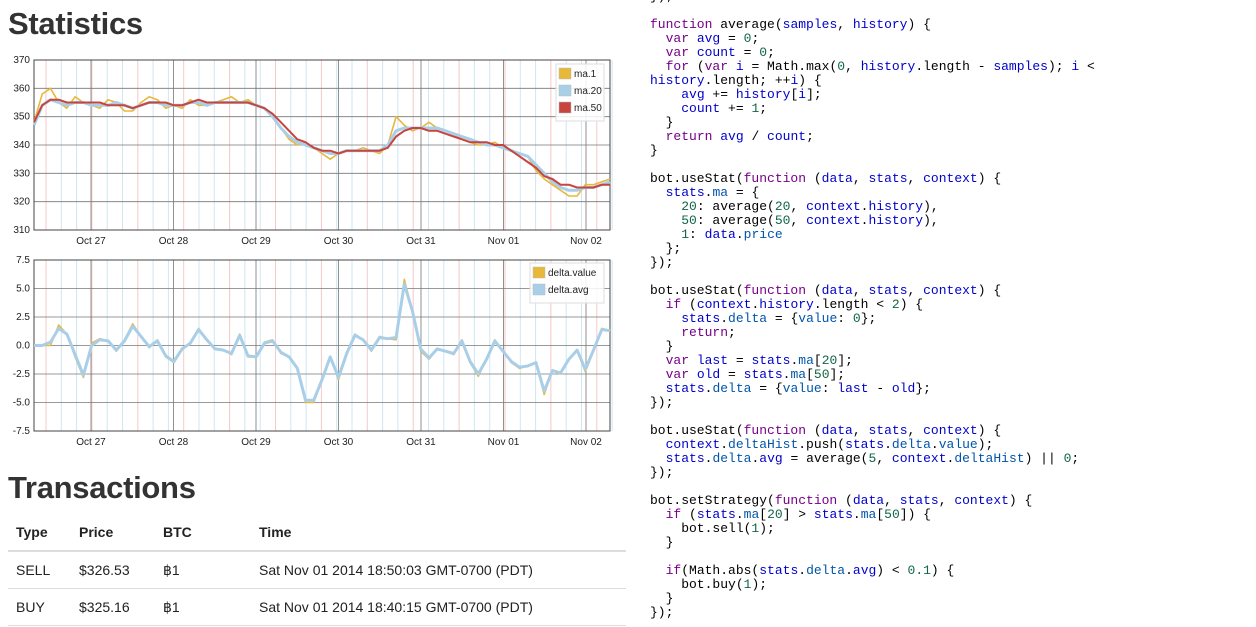 Image resolution: width=1256 pixels, height=627 pixels. What do you see at coordinates (23, 289) in the screenshot?
I see `y-tick-label: 5.0` at bounding box center [23, 289].